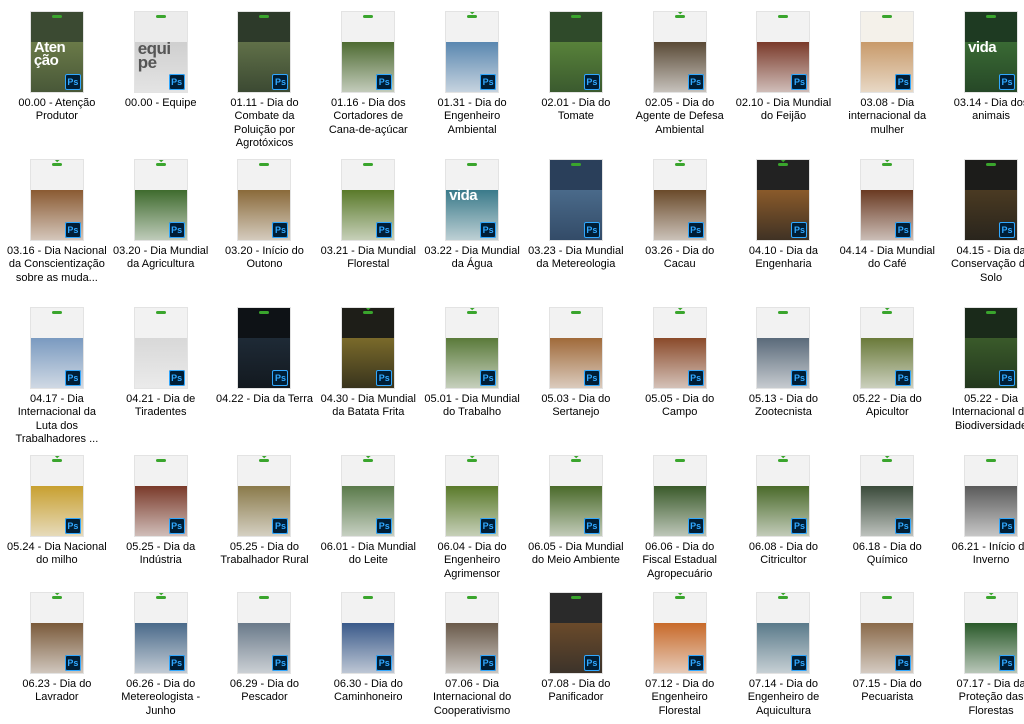 The height and width of the screenshot is (724, 1024). Describe the element at coordinates (368, 258) in the screenshot. I see `file-name-label: 03.21 - Dia Mundial Florestal` at that location.